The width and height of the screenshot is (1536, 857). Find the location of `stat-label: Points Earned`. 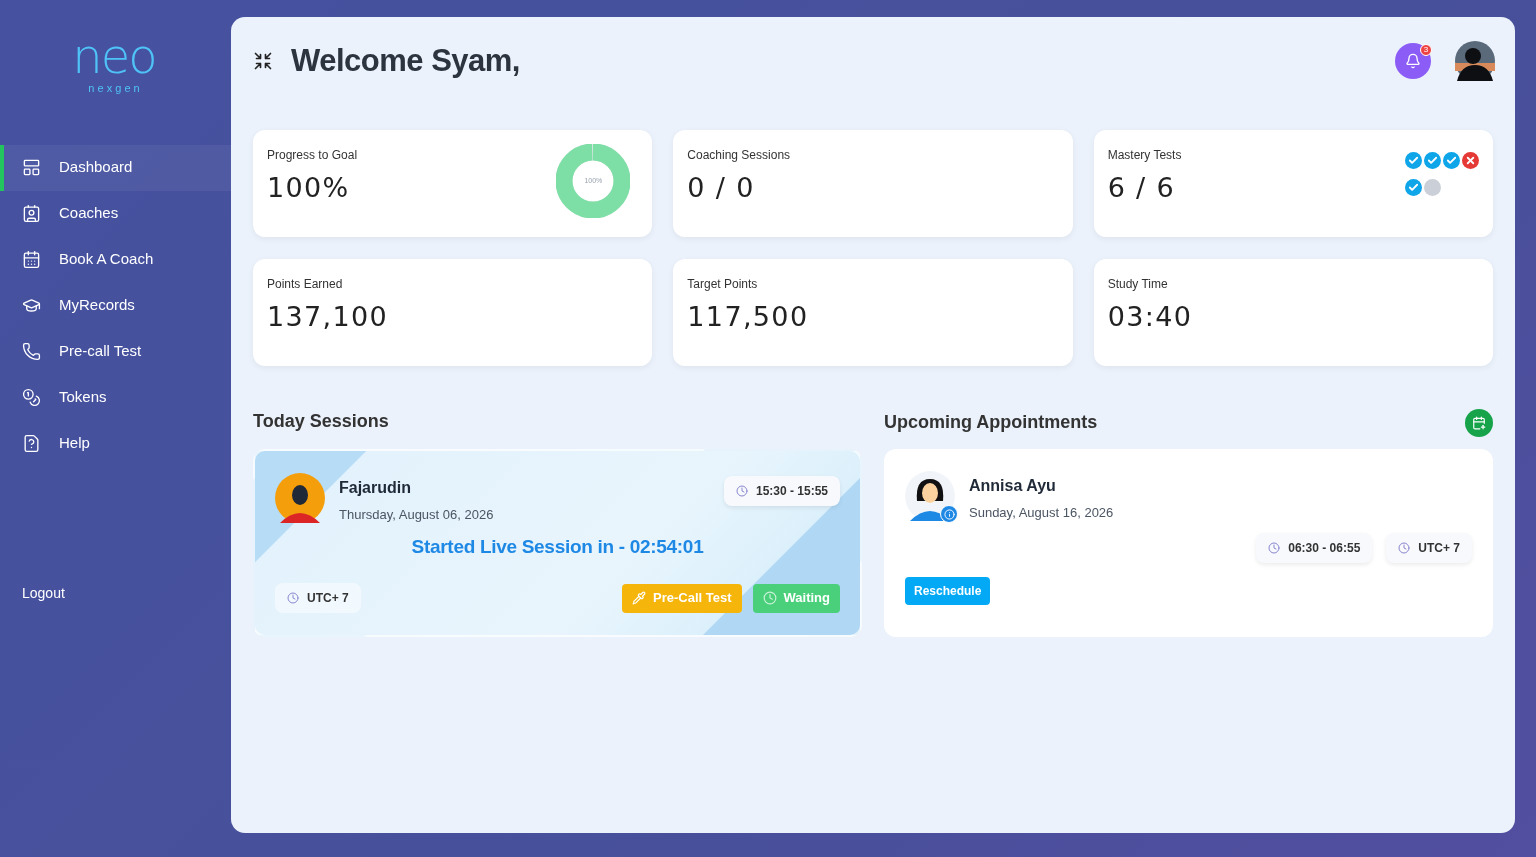

stat-label: Points Earned is located at coordinates (305, 284).